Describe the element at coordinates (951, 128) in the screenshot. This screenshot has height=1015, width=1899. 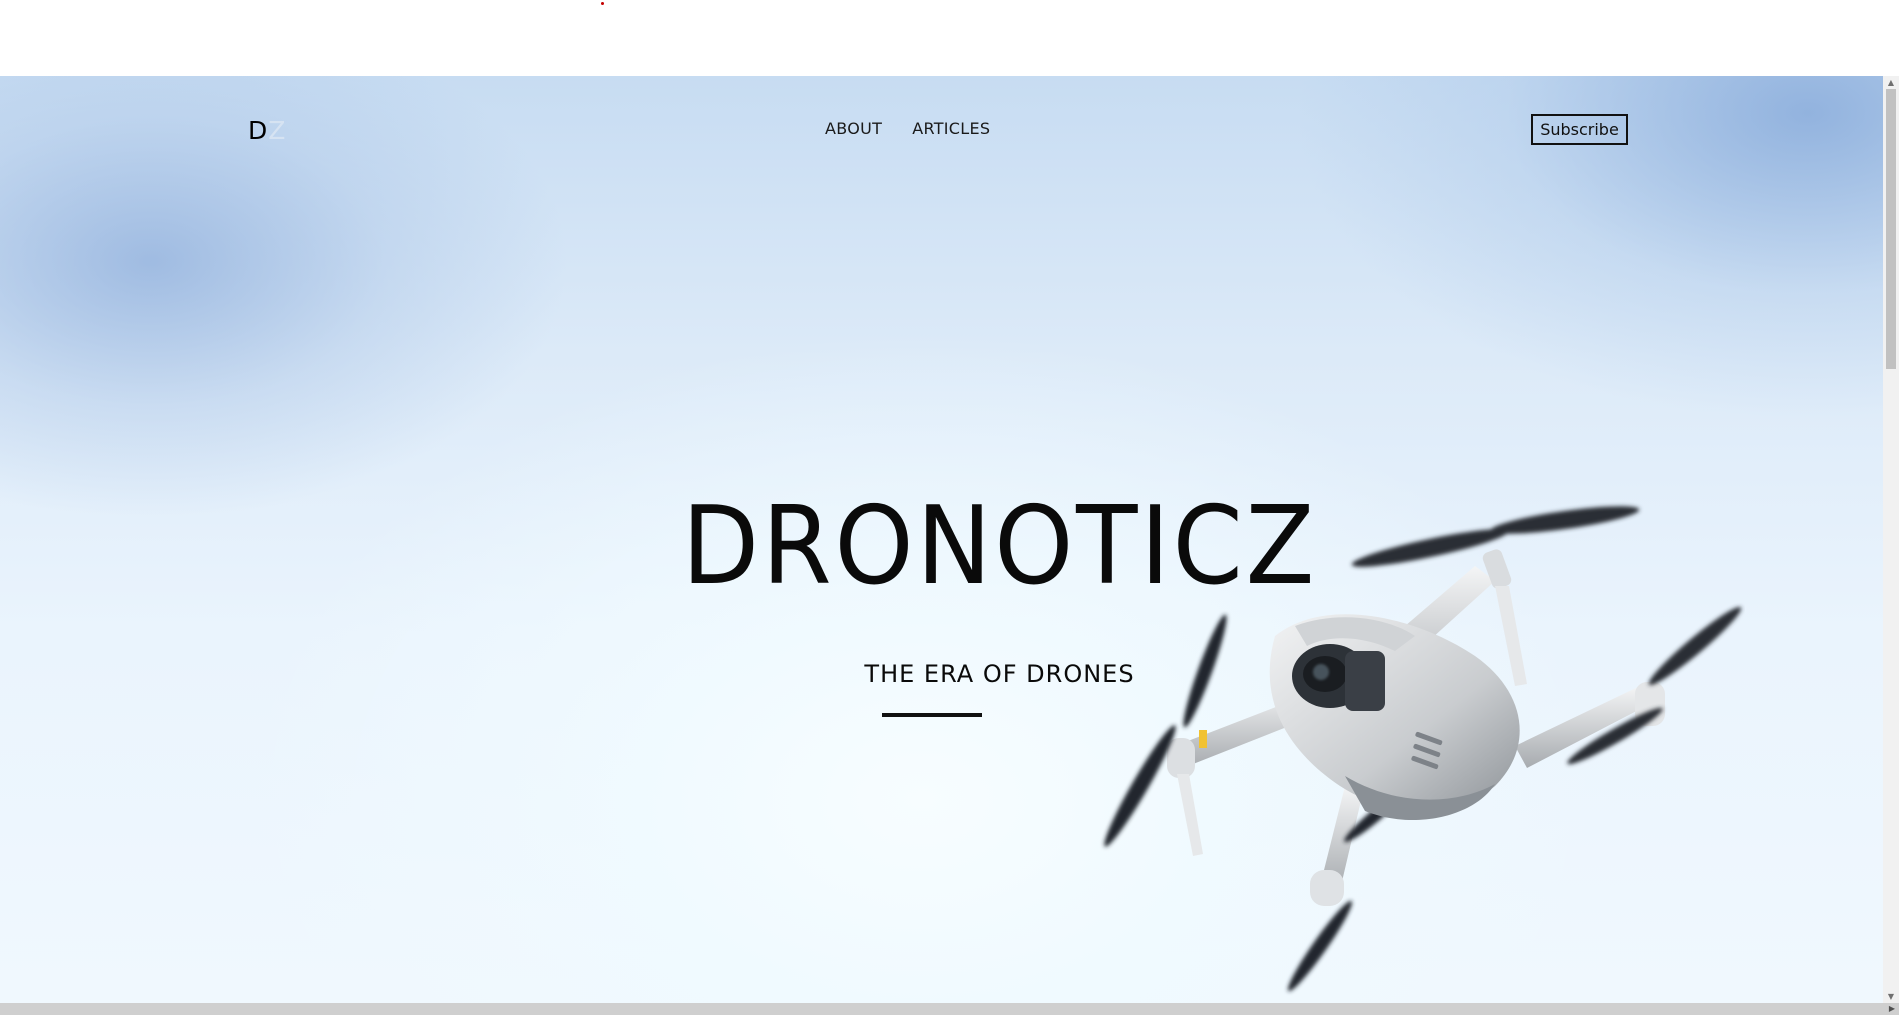
I see `nav-articles-link: ARTICLES` at that location.